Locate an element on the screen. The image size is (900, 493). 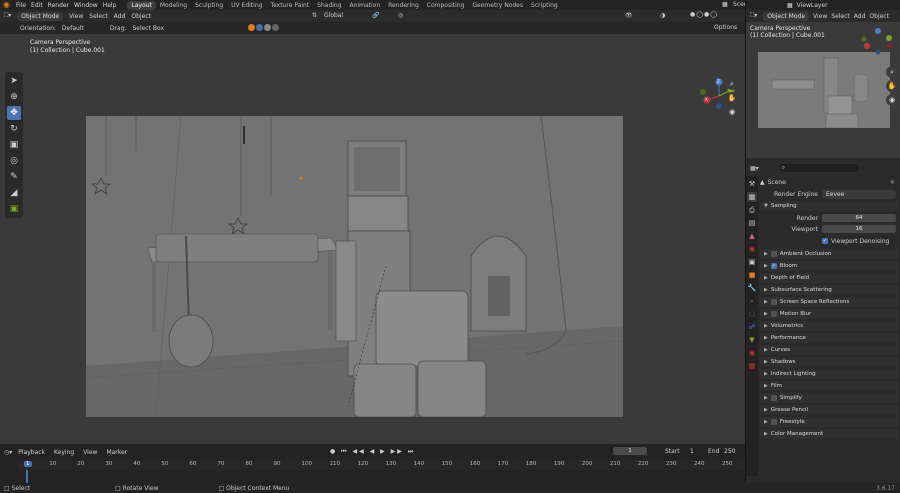
section-freestyle: ▶ Freestyle is located at coordinates (829, 422).